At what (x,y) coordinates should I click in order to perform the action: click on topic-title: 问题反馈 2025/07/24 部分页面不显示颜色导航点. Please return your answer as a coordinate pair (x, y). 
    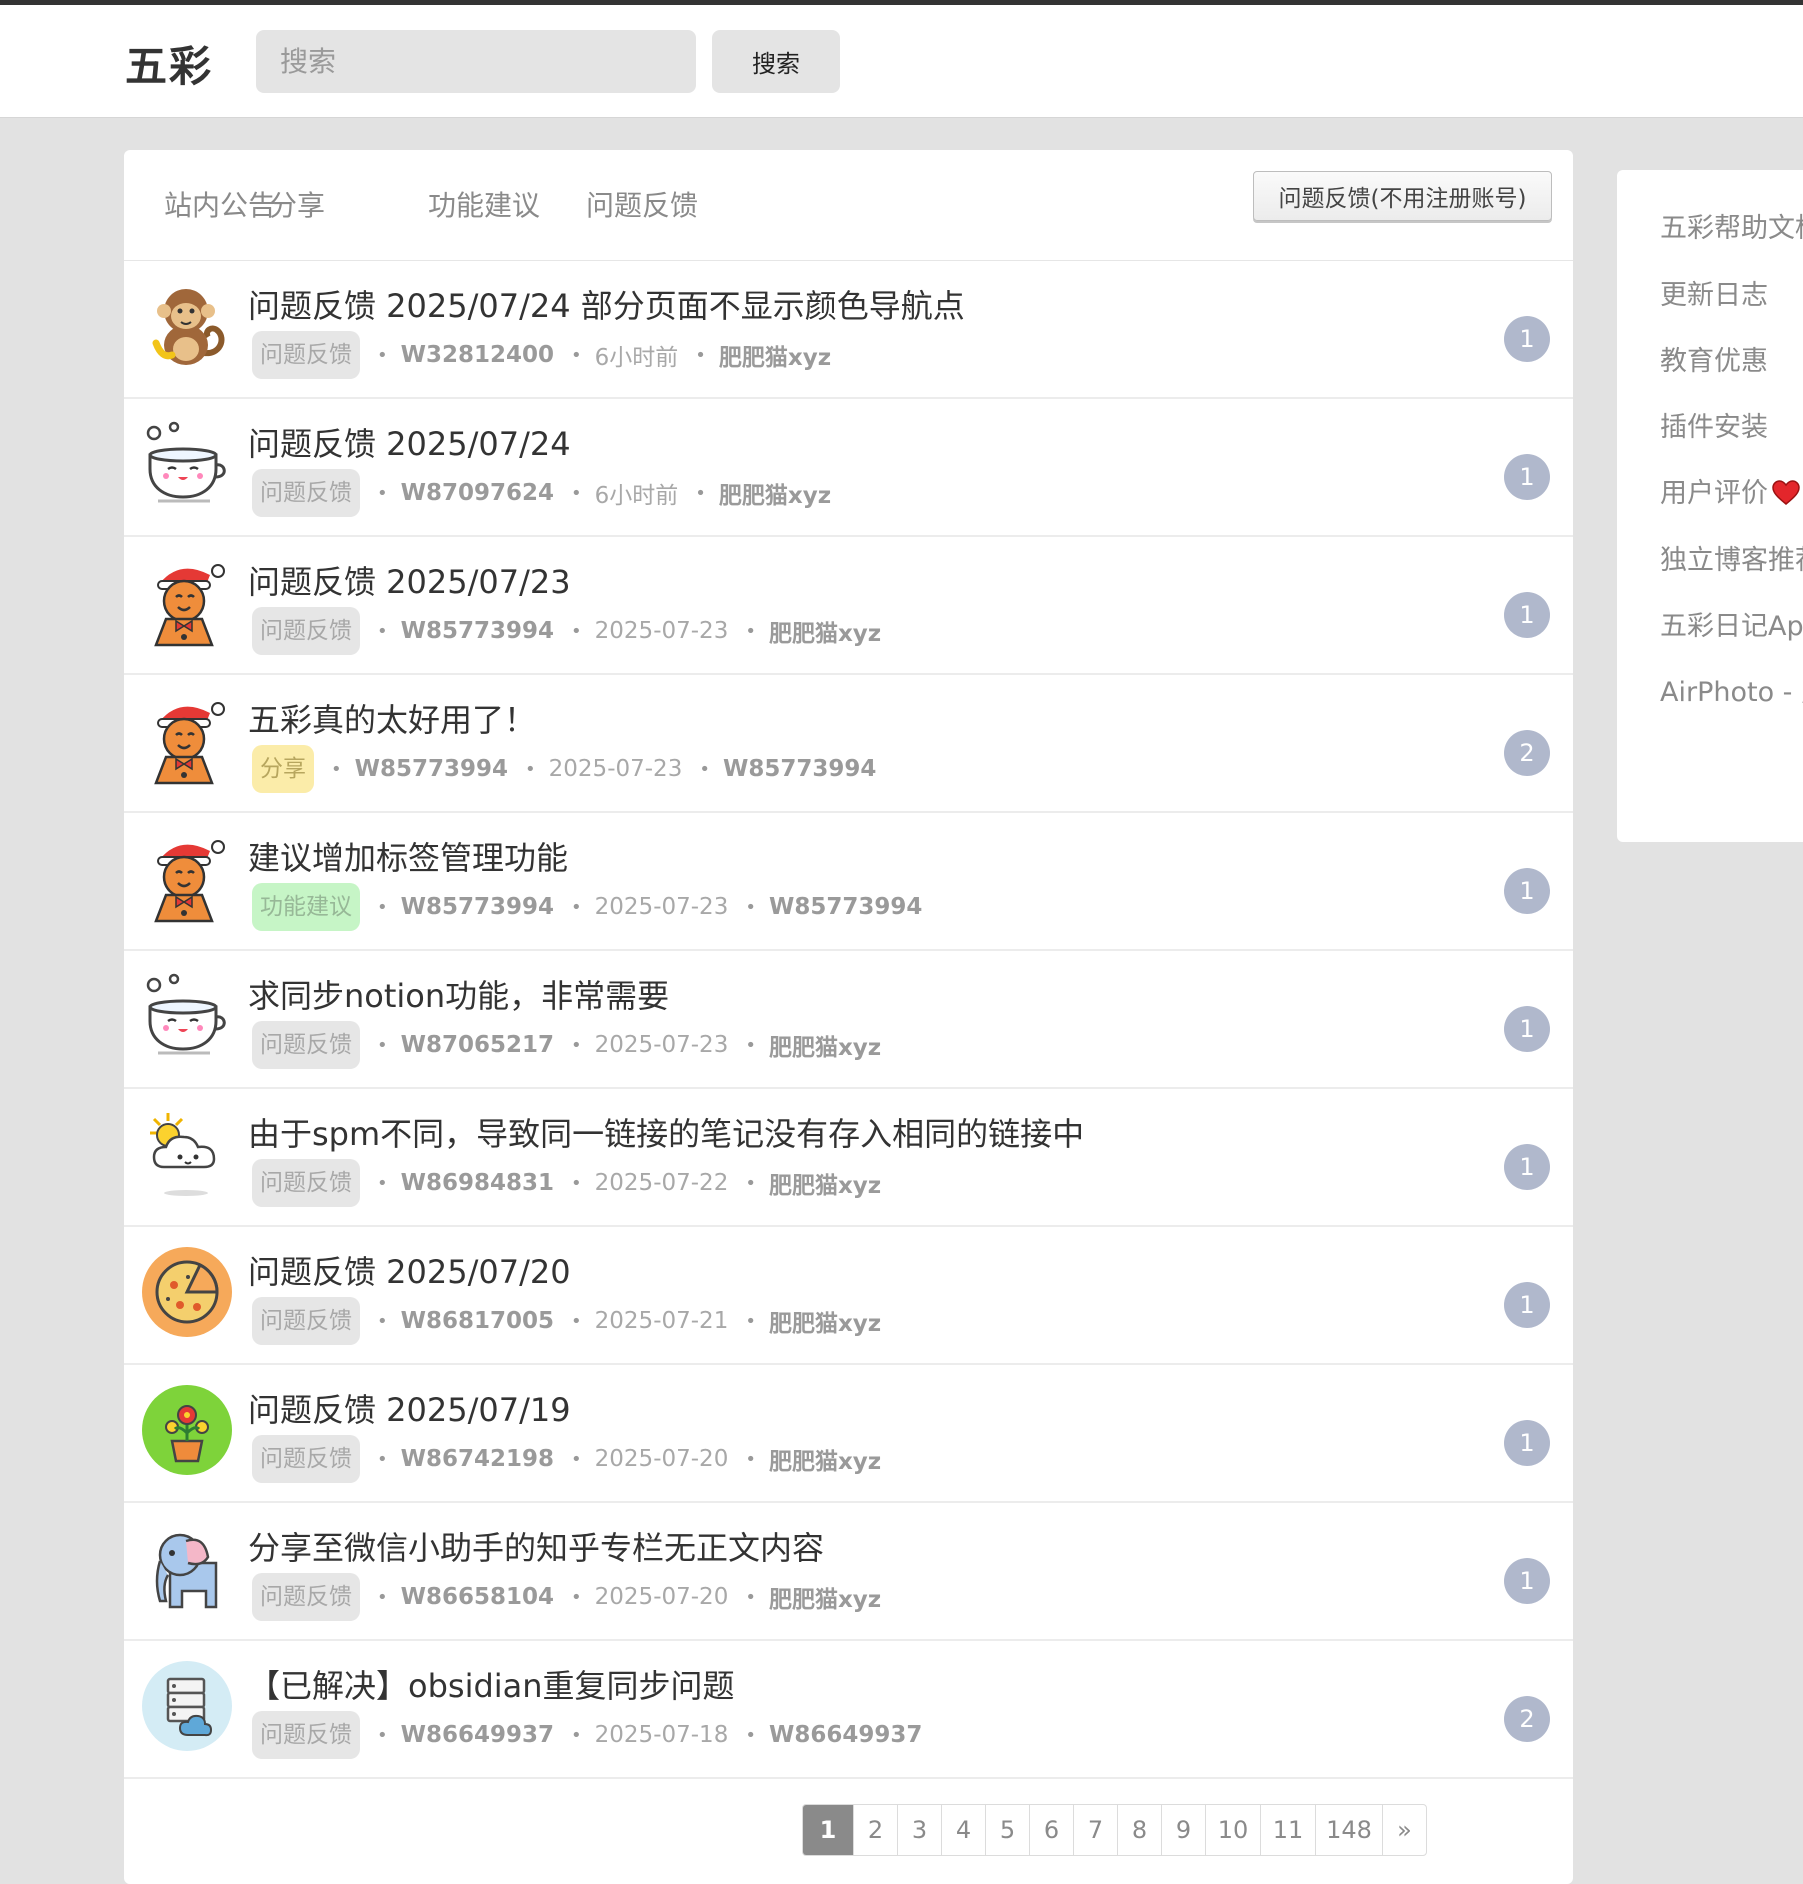
    Looking at the image, I should click on (606, 304).